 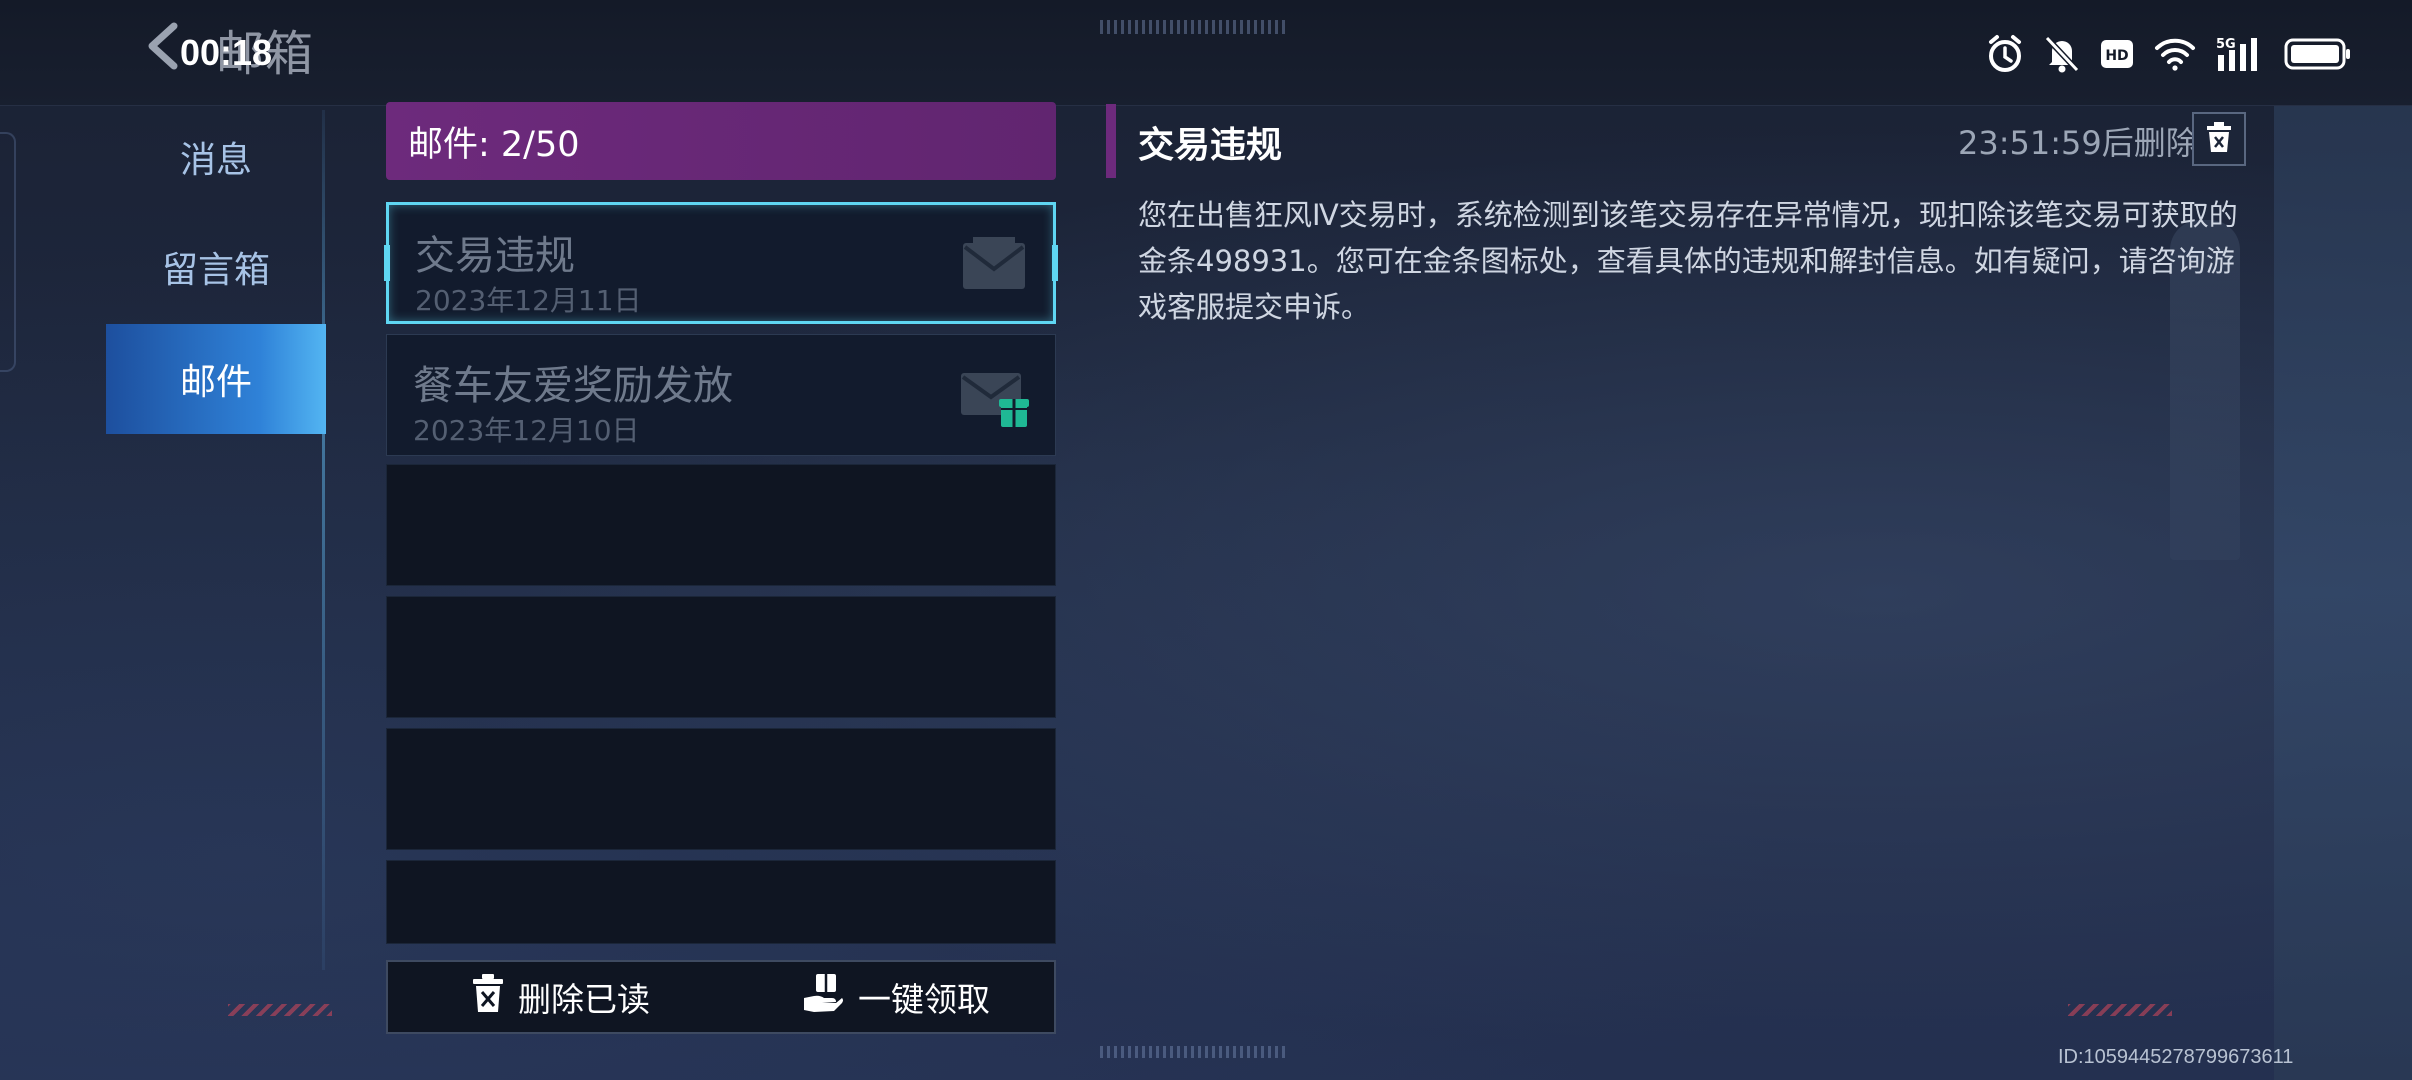 I want to click on nav-item-label: 留言箱, so click(x=215, y=270).